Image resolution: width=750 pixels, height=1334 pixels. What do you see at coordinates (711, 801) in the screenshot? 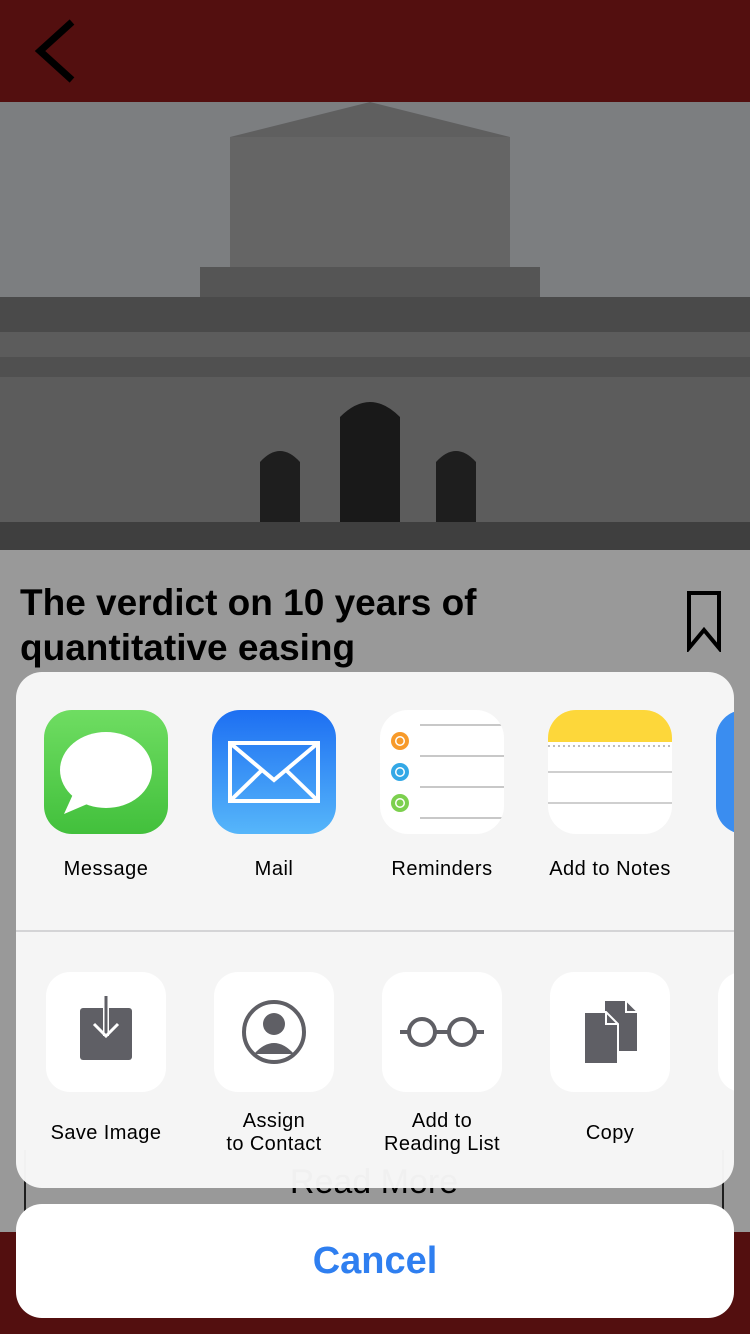
I see `share-app-partial` at bounding box center [711, 801].